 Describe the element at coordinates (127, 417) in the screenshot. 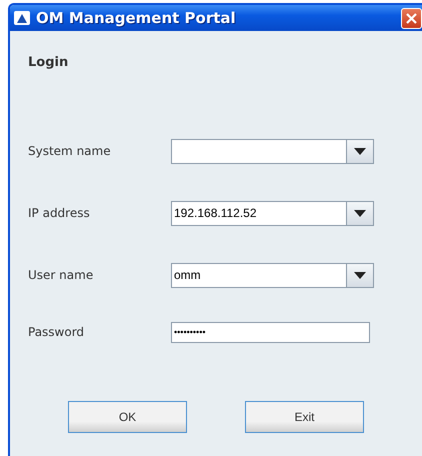

I see `dialog-button: OK` at that location.